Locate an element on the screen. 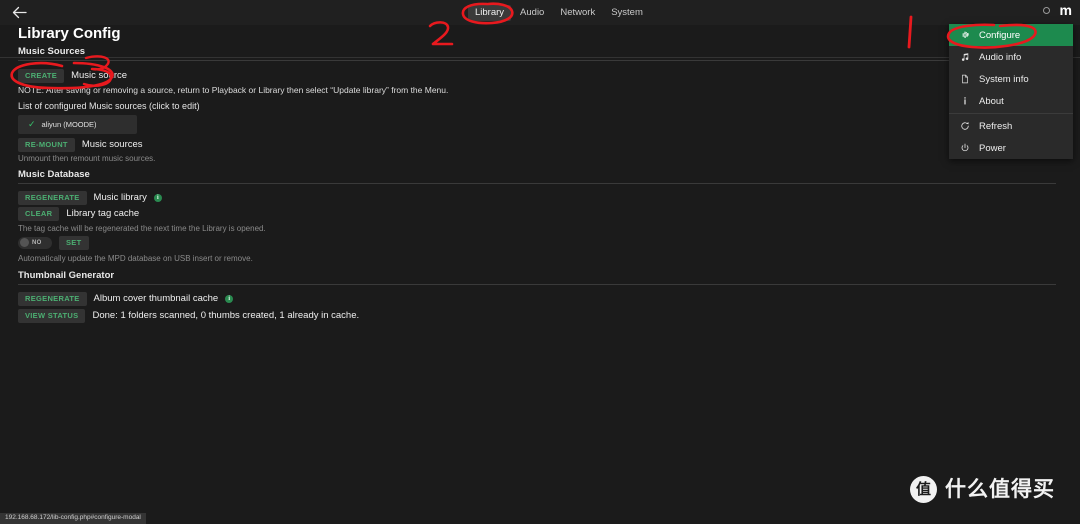 This screenshot has width=1080, height=524. clear-button: CLEAR is located at coordinates (39, 214).